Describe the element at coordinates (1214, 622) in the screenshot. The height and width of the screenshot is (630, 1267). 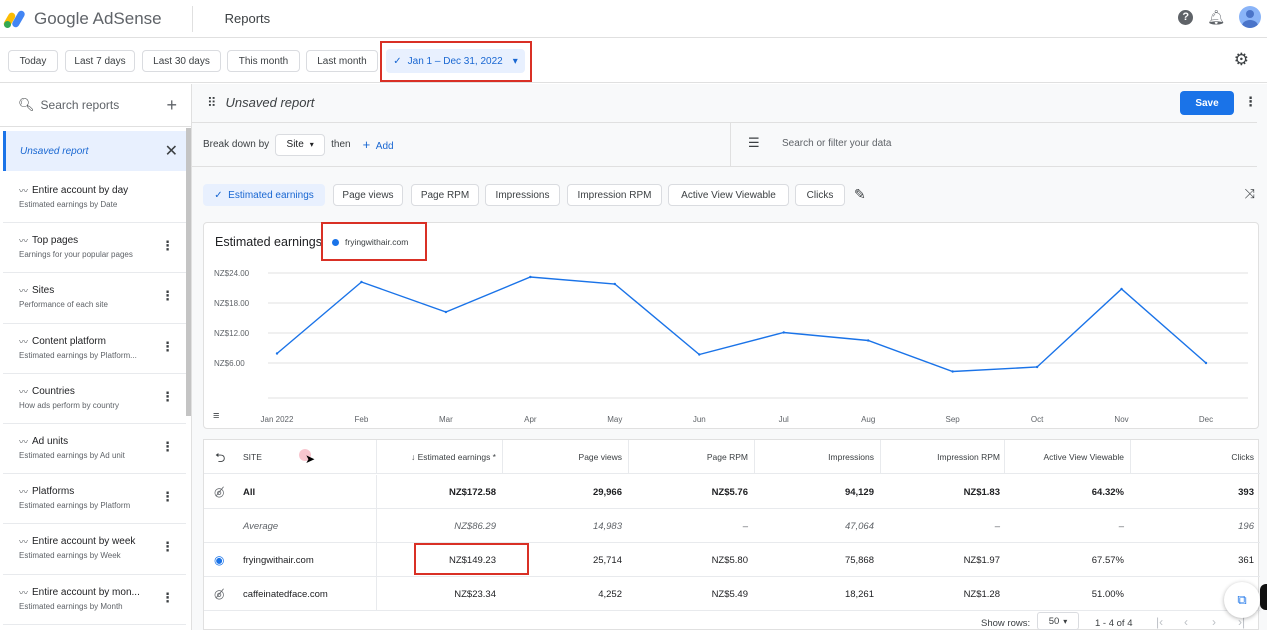
I see `next-page-icon: ›` at that location.